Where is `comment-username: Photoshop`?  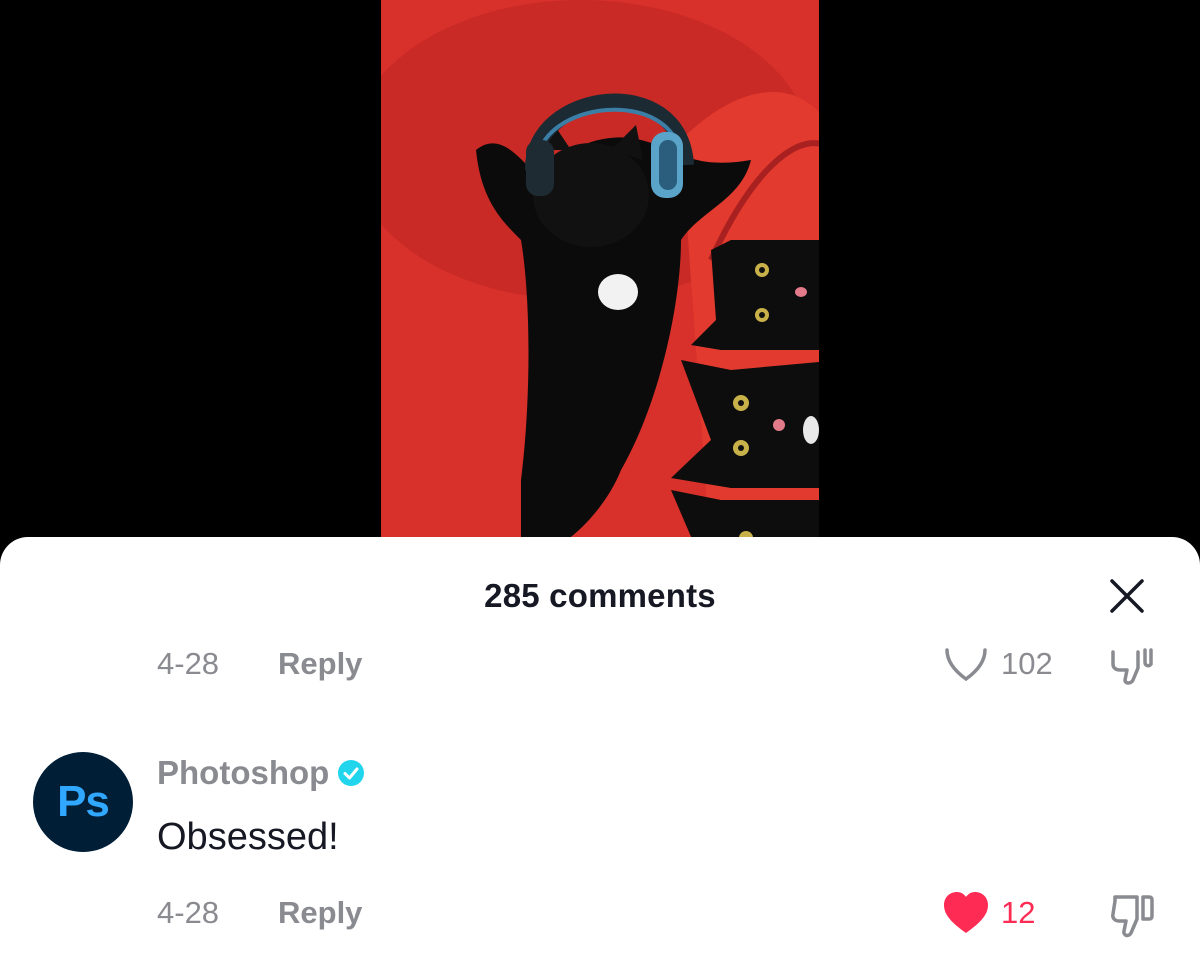
comment-username: Photoshop is located at coordinates (261, 773).